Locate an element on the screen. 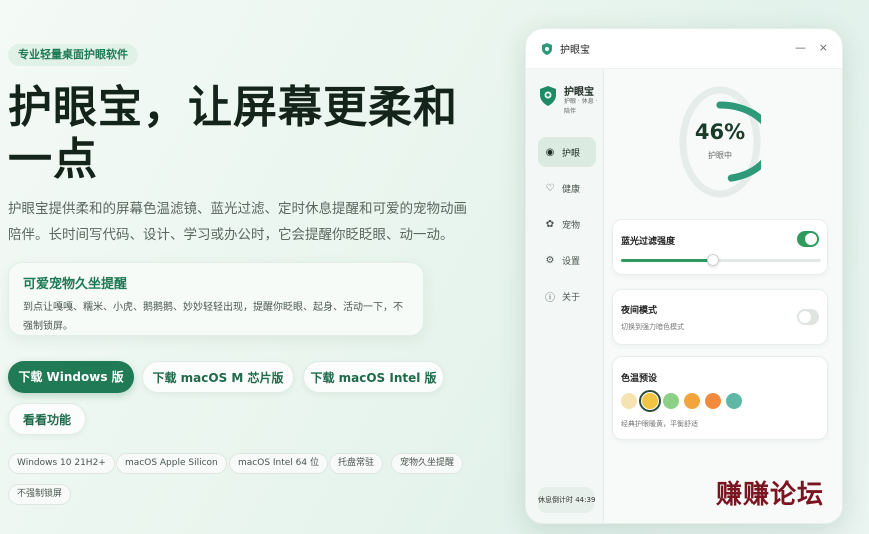  nav-item-health: ♡ 健康 is located at coordinates (567, 188).